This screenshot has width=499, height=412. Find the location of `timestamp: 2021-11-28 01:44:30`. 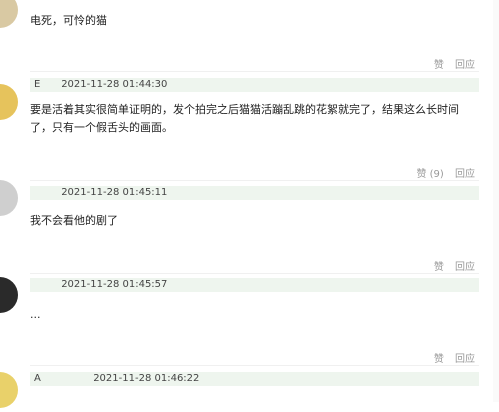

timestamp: 2021-11-28 01:44:30 is located at coordinates (114, 84).